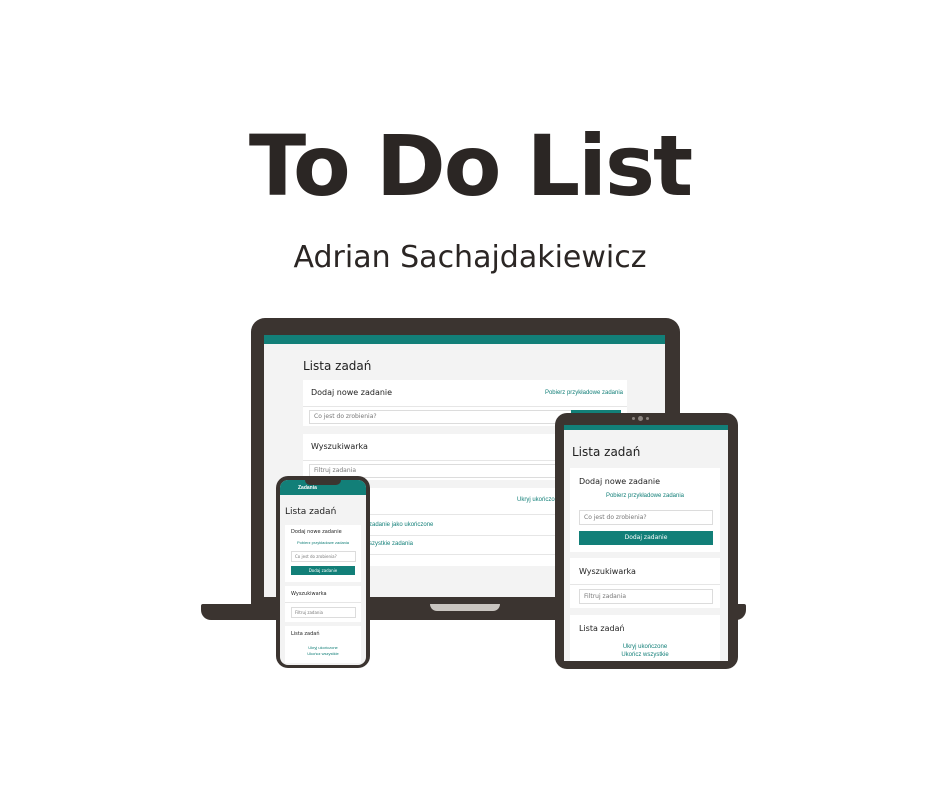  Describe the element at coordinates (645, 647) in the screenshot. I see `tablet-hide-completed-link: Ukryj ukończone` at that location.